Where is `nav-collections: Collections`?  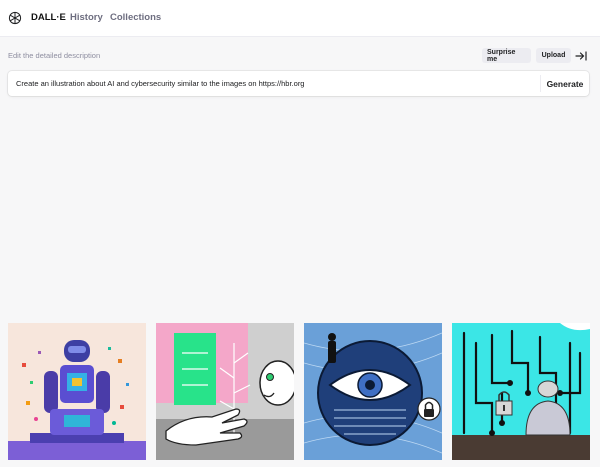
nav-collections: Collections is located at coordinates (135, 17).